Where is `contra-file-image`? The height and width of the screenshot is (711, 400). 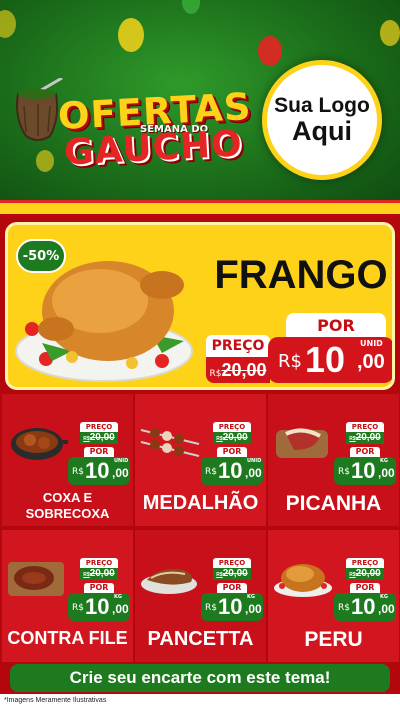 contra-file-image is located at coordinates (36, 579).